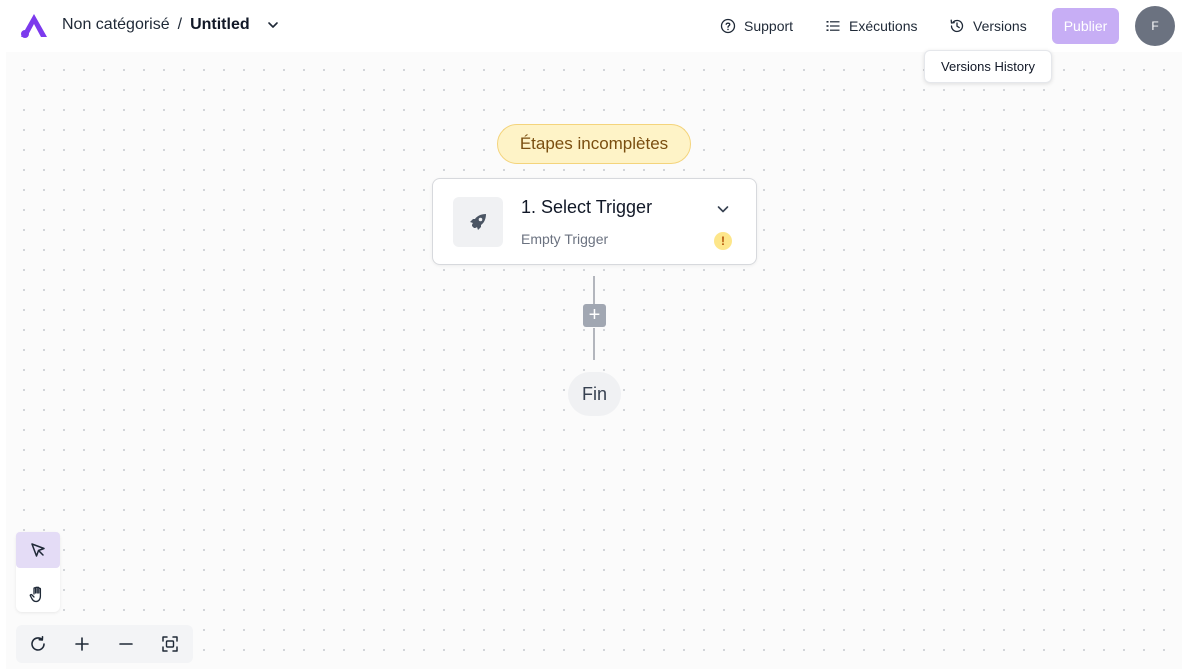  Describe the element at coordinates (594, 144) in the screenshot. I see `incomplete-steps-badge: Étapes incomplètes` at that location.